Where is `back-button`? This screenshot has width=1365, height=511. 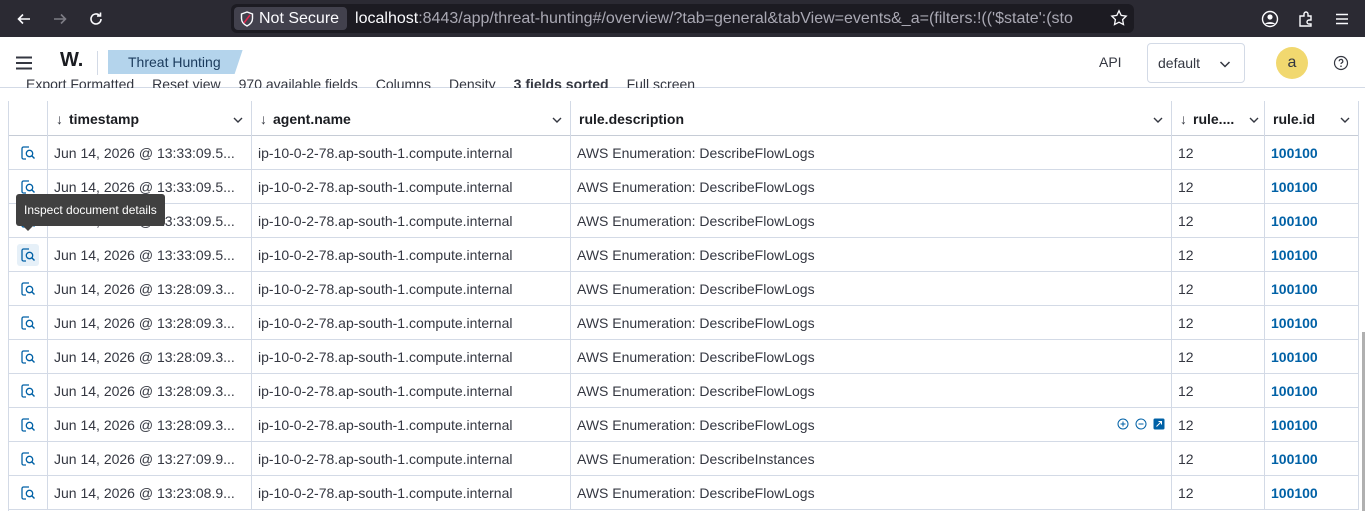 back-button is located at coordinates (24, 19).